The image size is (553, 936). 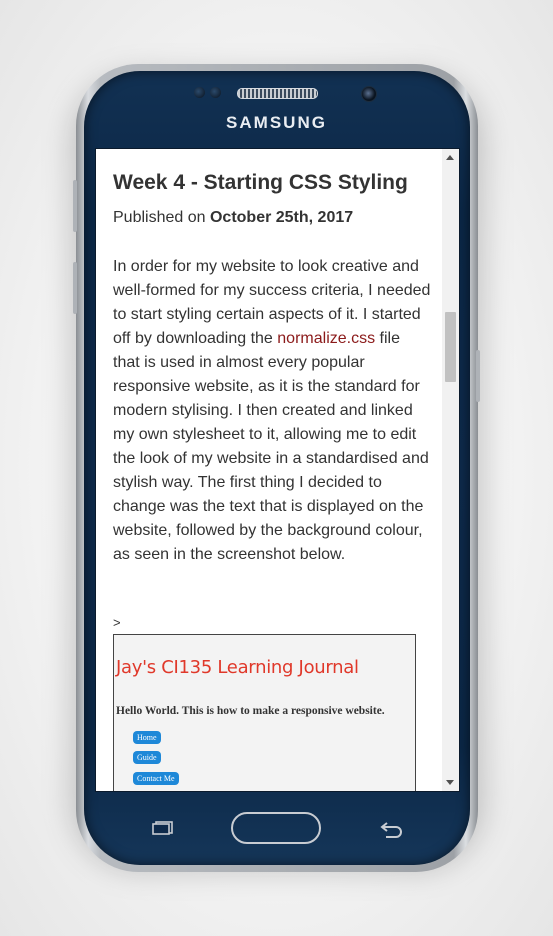 I want to click on screenshot-guide-button: Guide, so click(x=147, y=757).